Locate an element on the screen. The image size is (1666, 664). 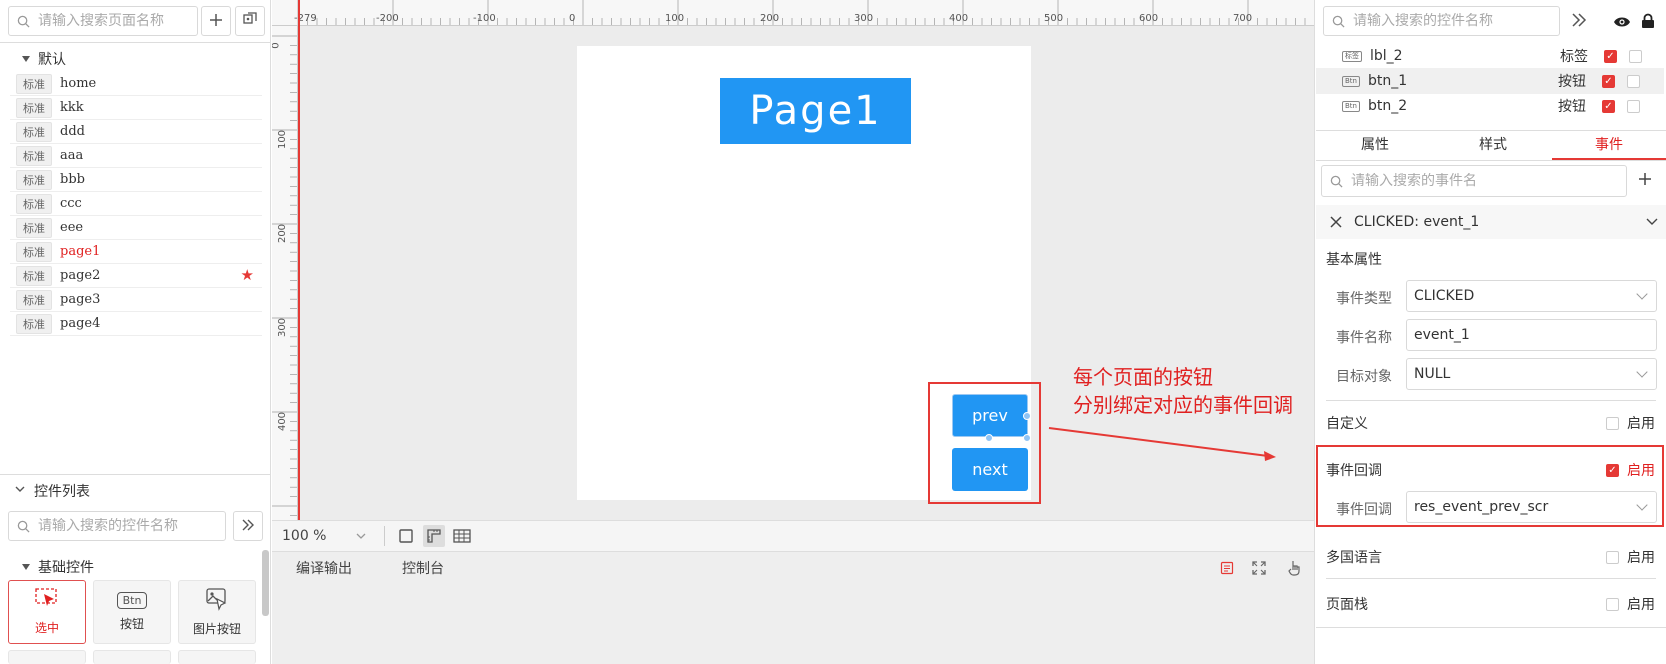
page-list-item: 标准 ddd is located at coordinates (136, 132).